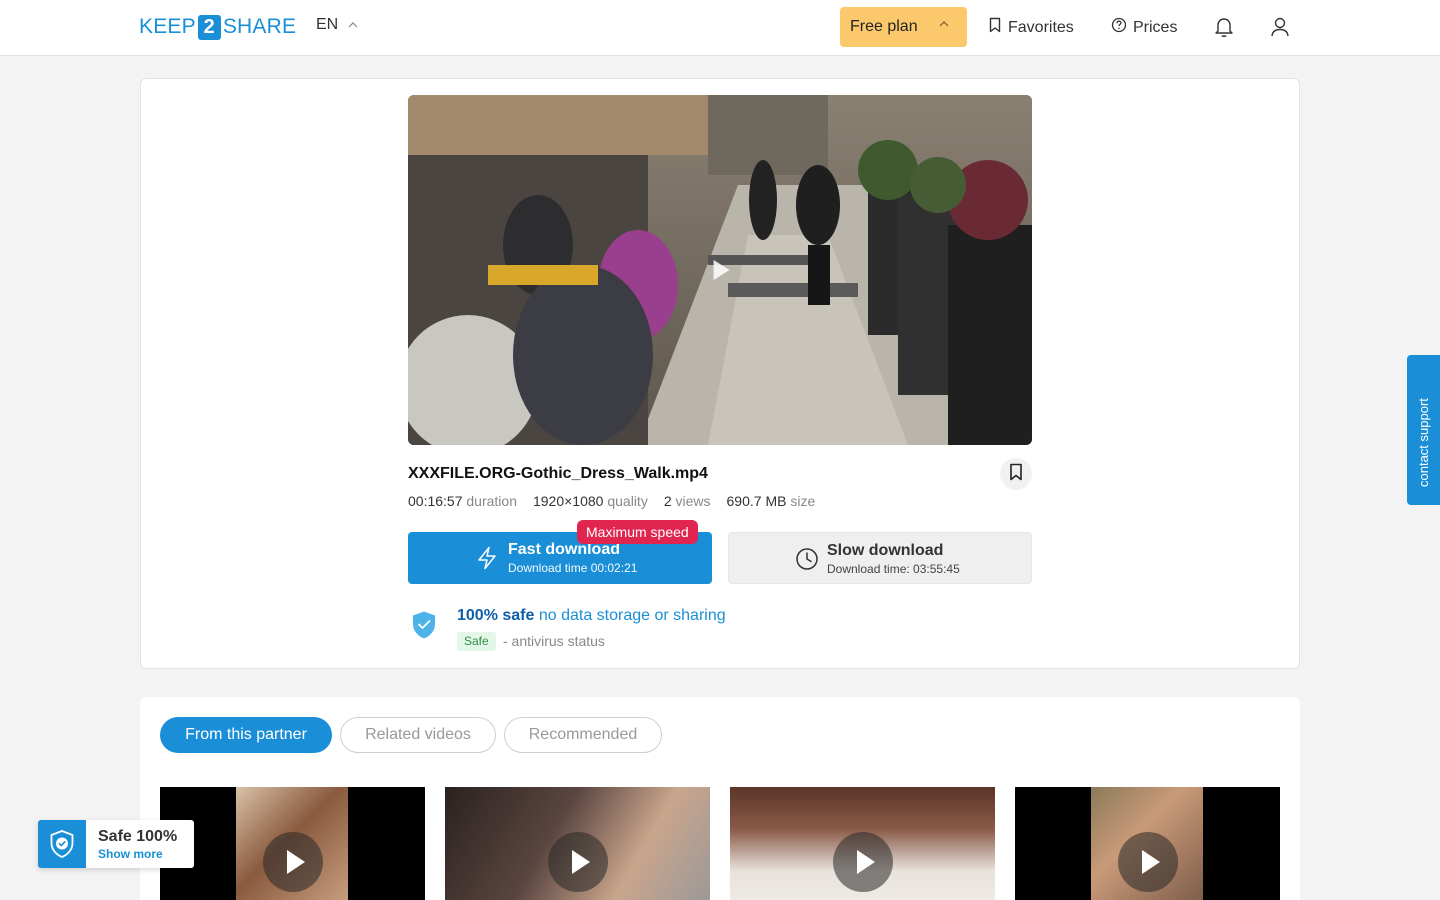  I want to click on tab-recommended: Recommended, so click(583, 735).